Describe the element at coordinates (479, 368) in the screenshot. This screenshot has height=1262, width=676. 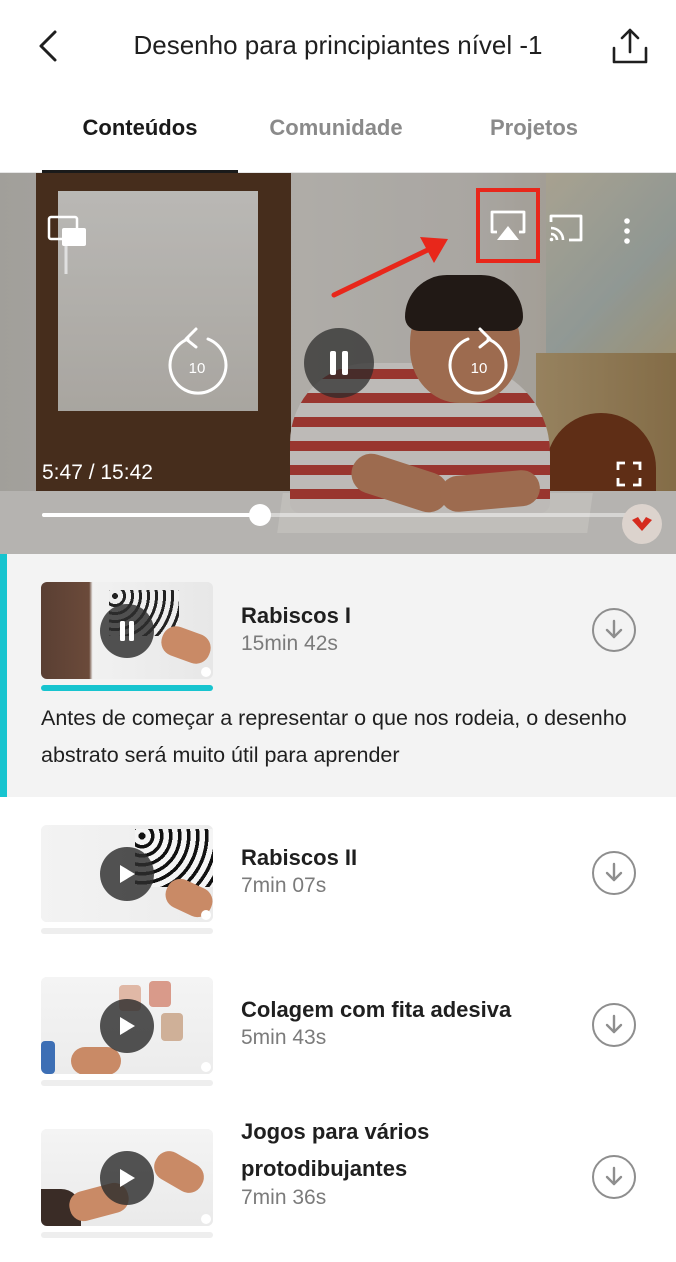
I see `forward-seconds: 10` at that location.